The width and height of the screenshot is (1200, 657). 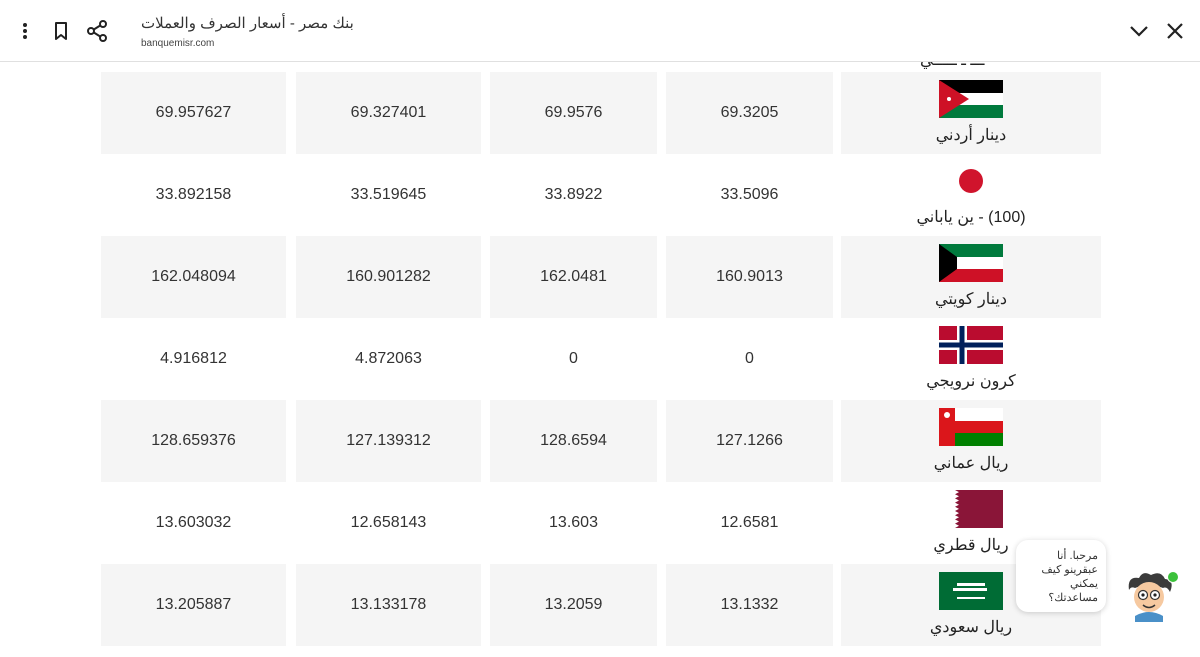 What do you see at coordinates (247, 23) in the screenshot?
I see `page-title: بنك مصر - أسعار الصرف والعملات` at bounding box center [247, 23].